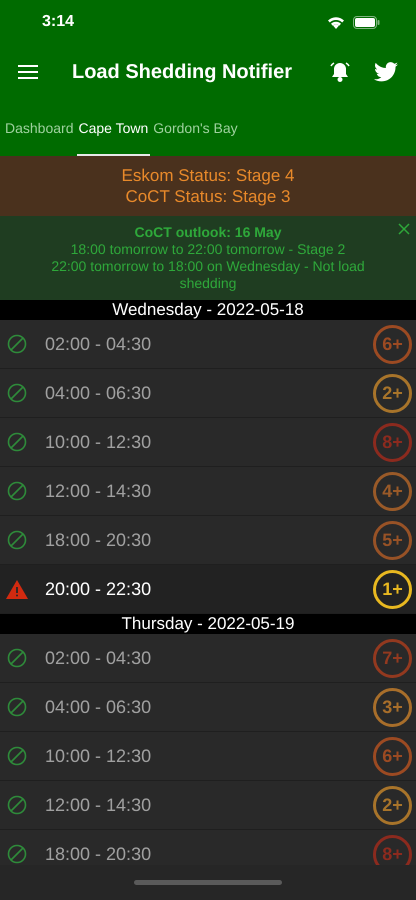 The width and height of the screenshot is (416, 900). Describe the element at coordinates (392, 442) in the screenshot. I see `stage-badge: 8+` at that location.